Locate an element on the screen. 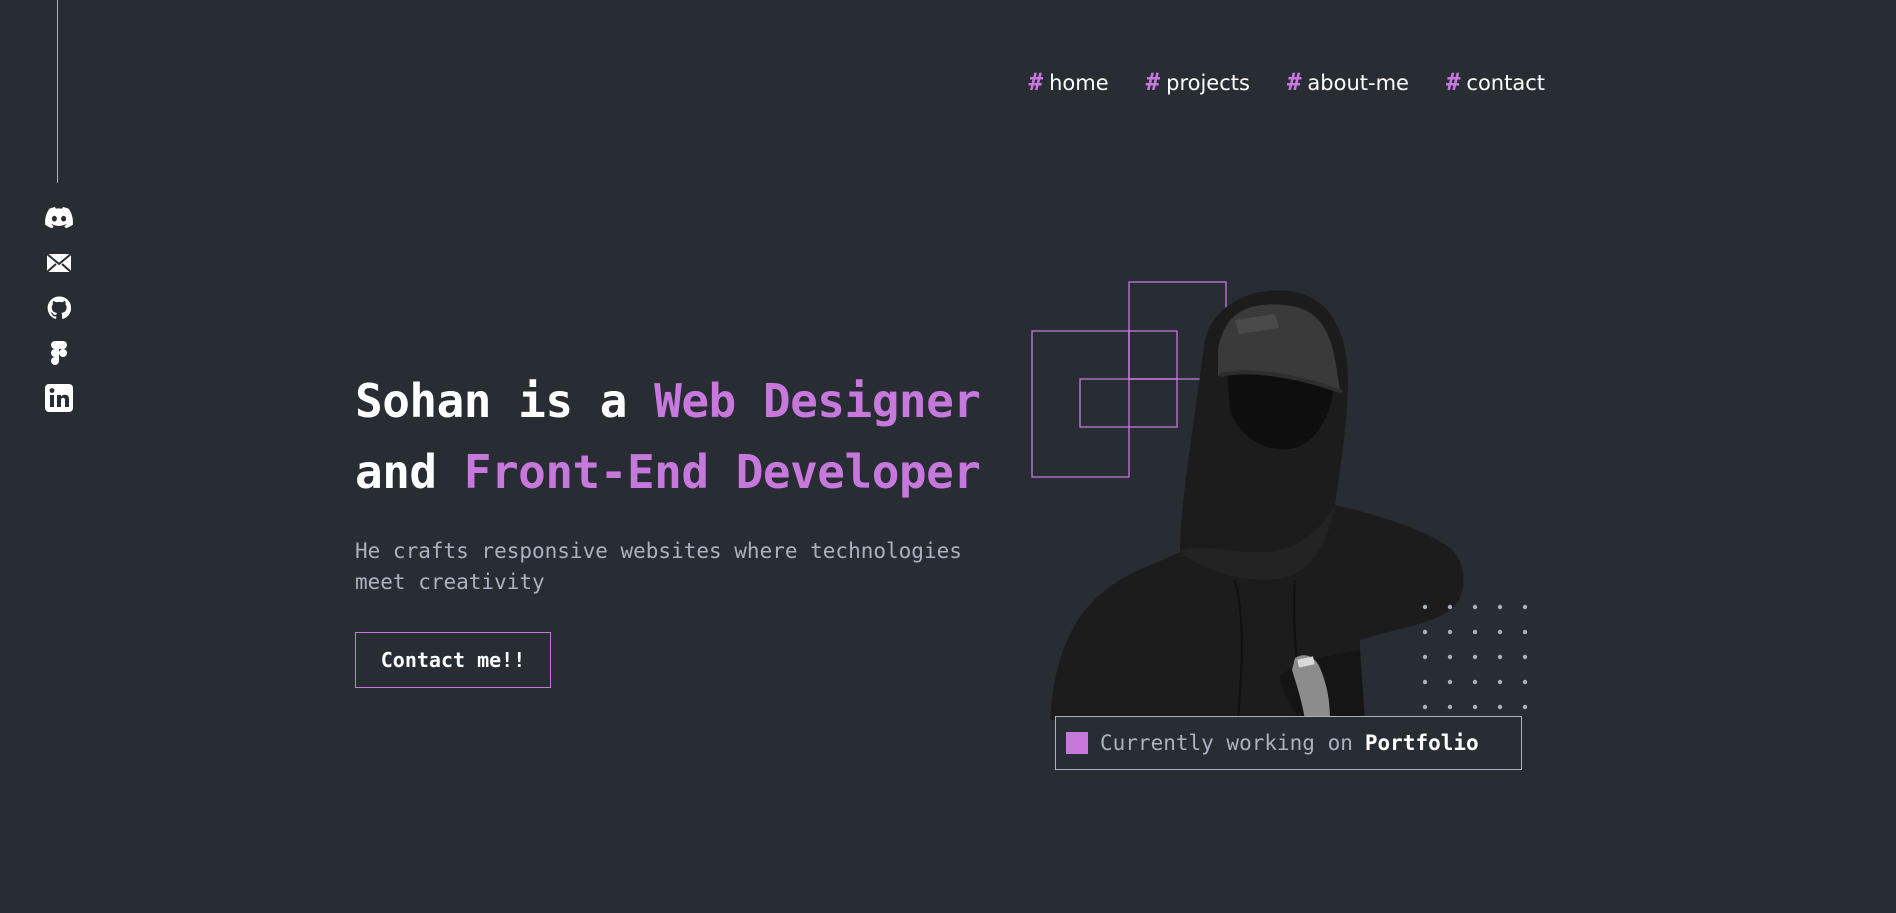 This screenshot has height=913, width=1896. nav-item-contact: # contact is located at coordinates (1495, 82).